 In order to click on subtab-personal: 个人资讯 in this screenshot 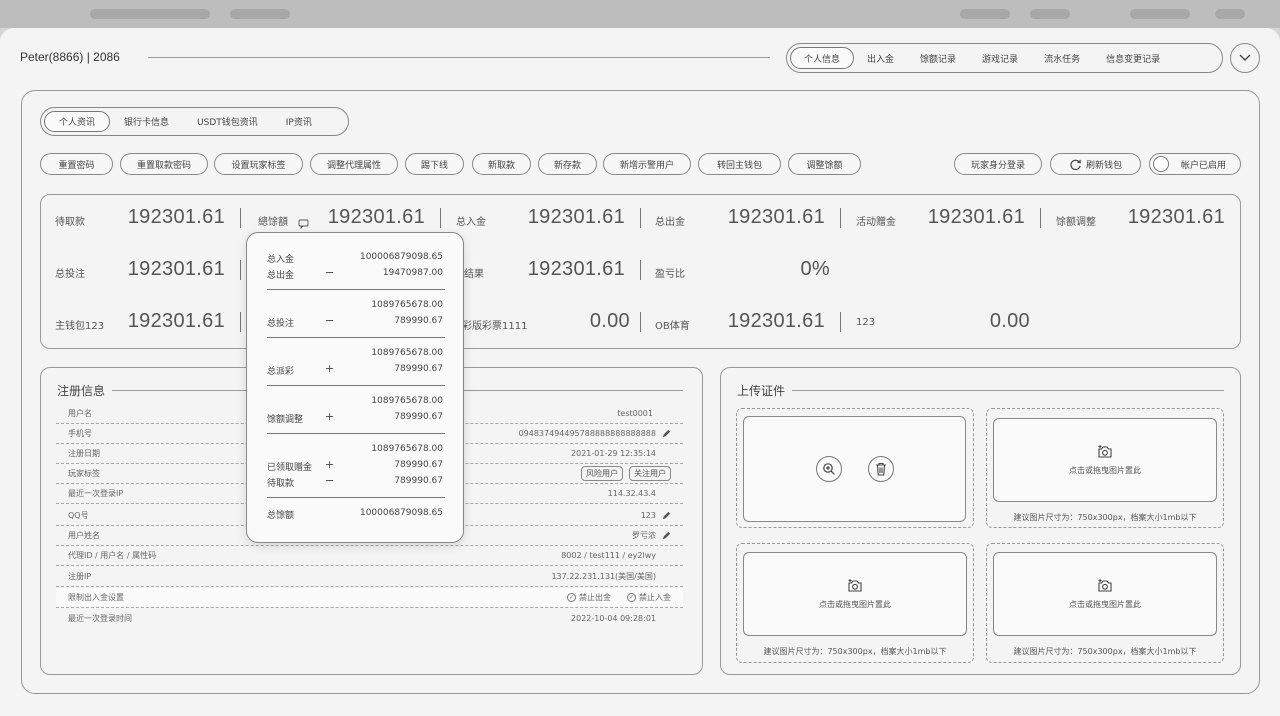, I will do `click(77, 121)`.